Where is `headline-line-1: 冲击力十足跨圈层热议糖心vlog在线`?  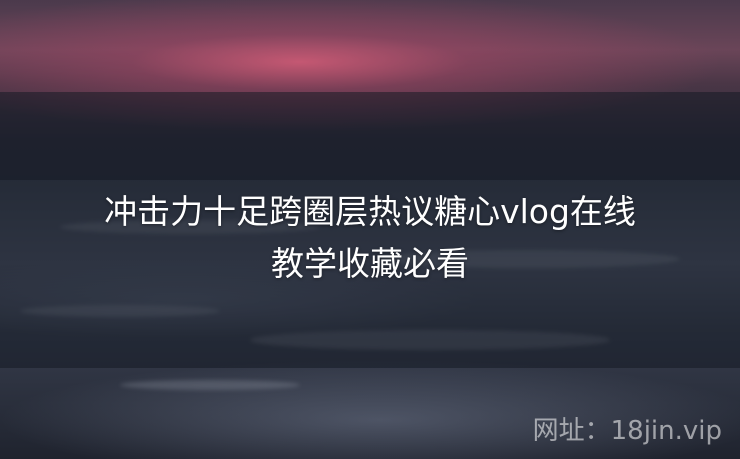 headline-line-1: 冲击力十足跨圈层热议糖心vlog在线 is located at coordinates (370, 211).